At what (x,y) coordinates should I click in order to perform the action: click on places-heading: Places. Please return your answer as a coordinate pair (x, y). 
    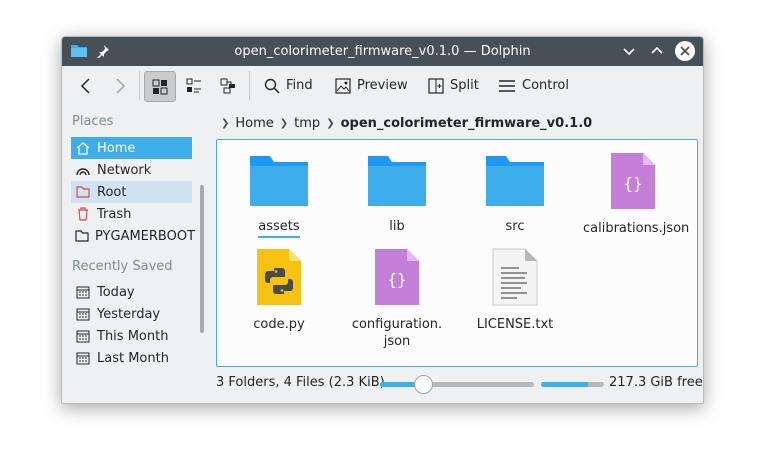
    Looking at the image, I should click on (93, 121).